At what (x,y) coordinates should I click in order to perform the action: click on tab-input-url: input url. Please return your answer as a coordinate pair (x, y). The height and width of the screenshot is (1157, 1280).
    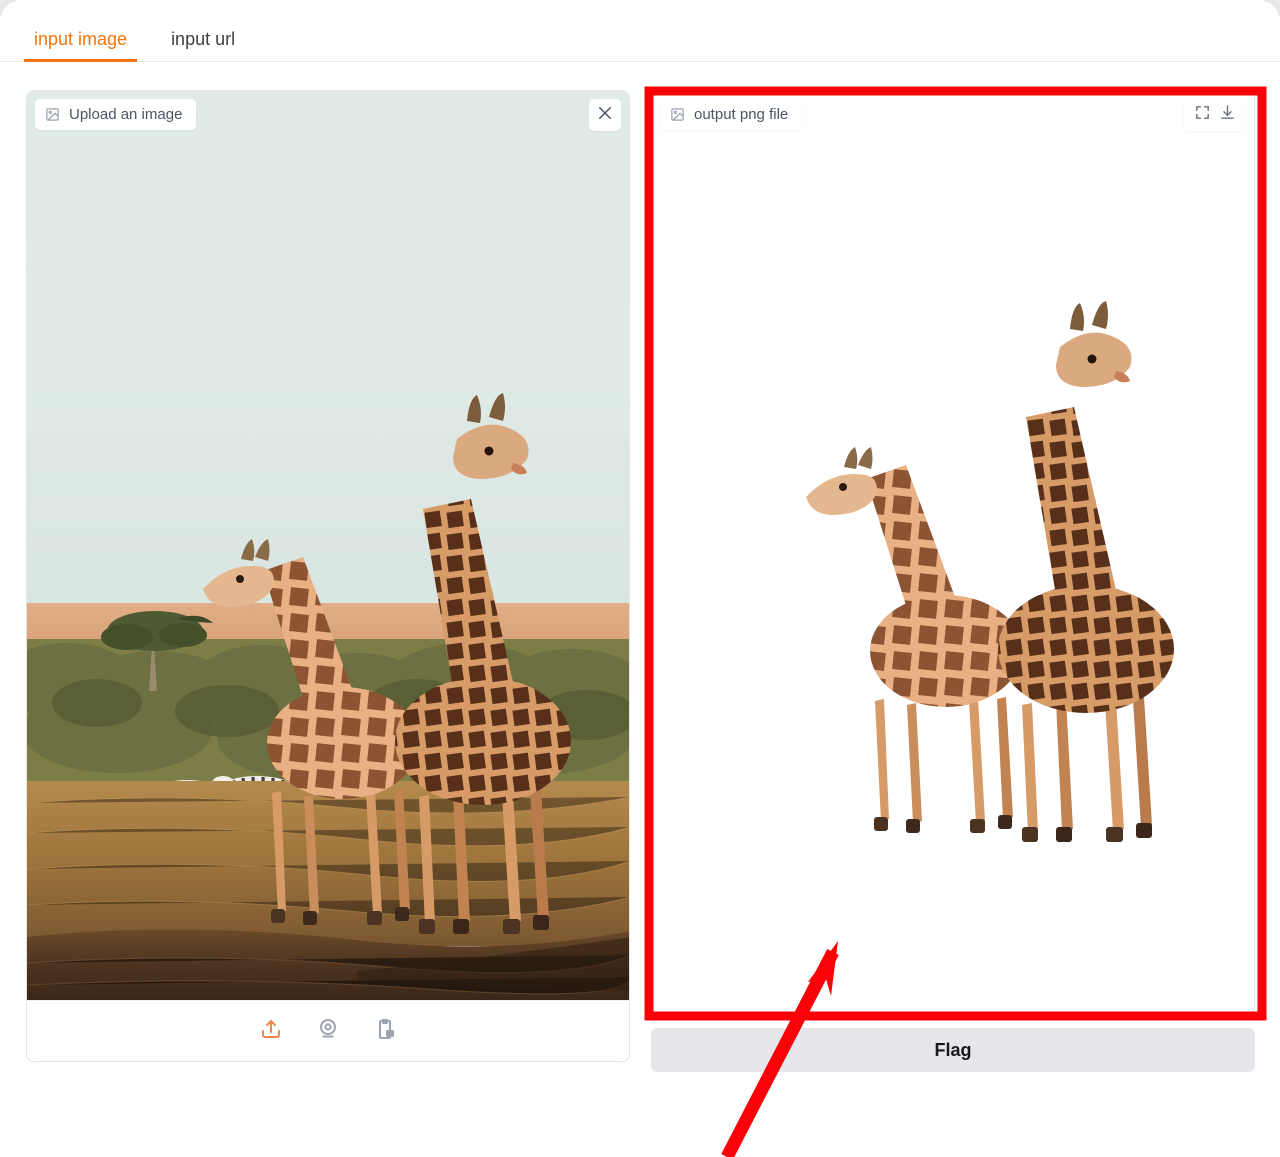
    Looking at the image, I should click on (203, 45).